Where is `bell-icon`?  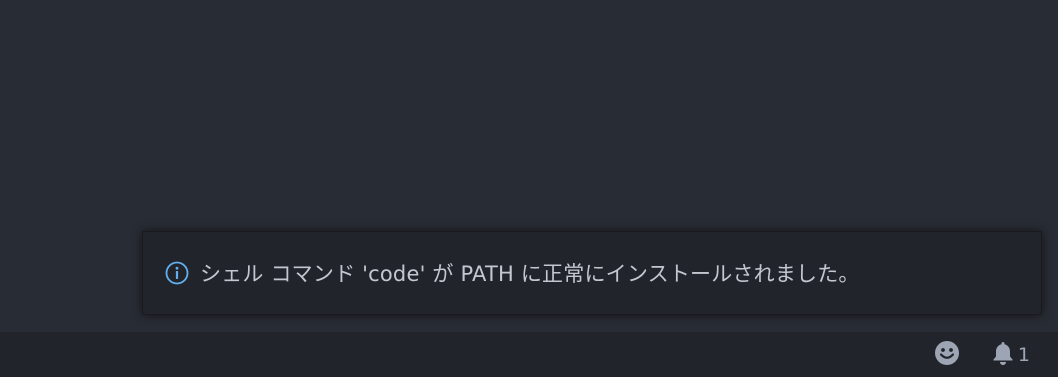
bell-icon is located at coordinates (1003, 355).